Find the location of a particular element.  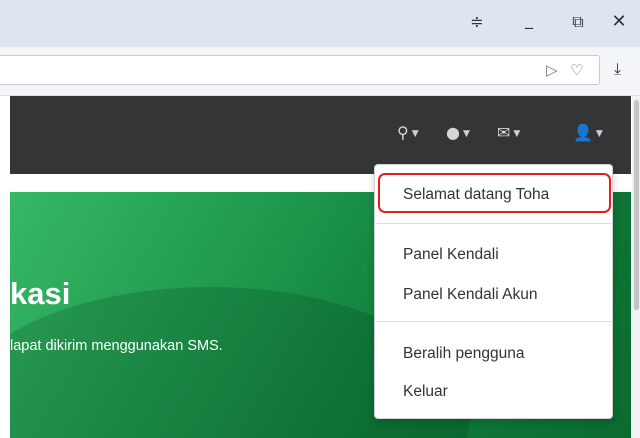

close-icon: ✕ is located at coordinates (619, 22).